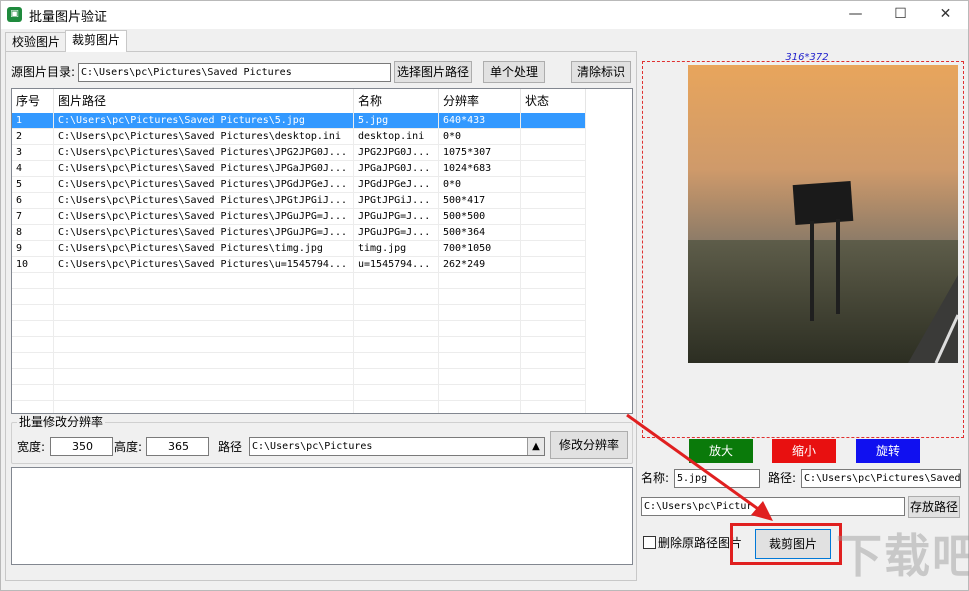  Describe the element at coordinates (589, 445) in the screenshot. I see `modify-resolution-button: 修改分辨率` at that location.